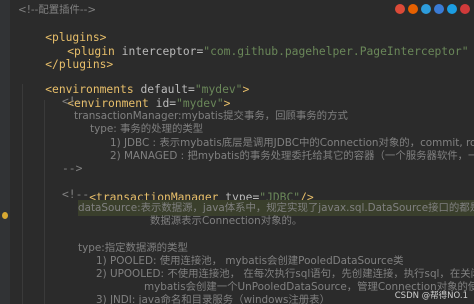  Describe the element at coordinates (400, 9) in the screenshot. I see `chrome-icon` at that location.